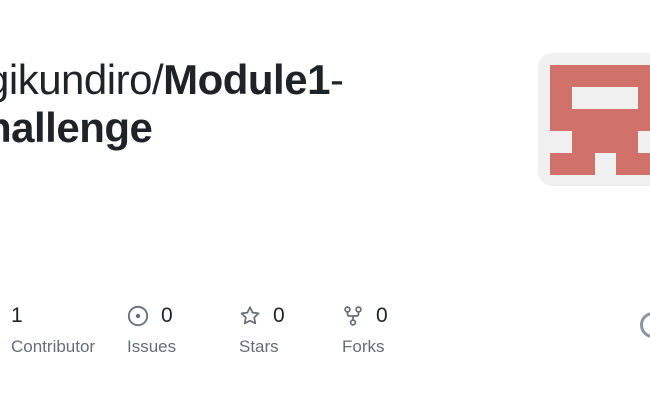 The width and height of the screenshot is (650, 400). What do you see at coordinates (17, 315) in the screenshot?
I see `contributors-count: 1` at bounding box center [17, 315].